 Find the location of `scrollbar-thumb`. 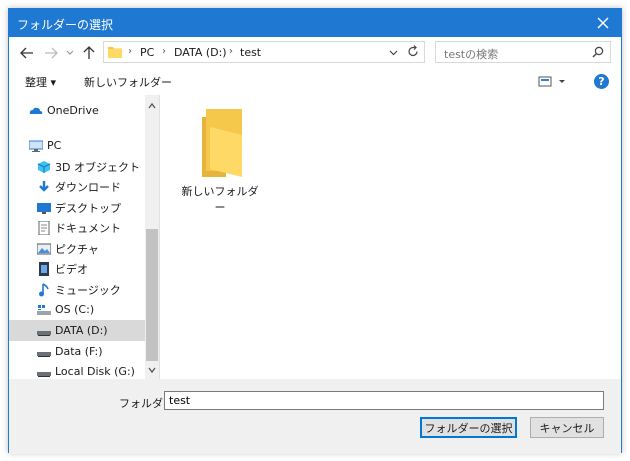

scrollbar-thumb is located at coordinates (152, 295).